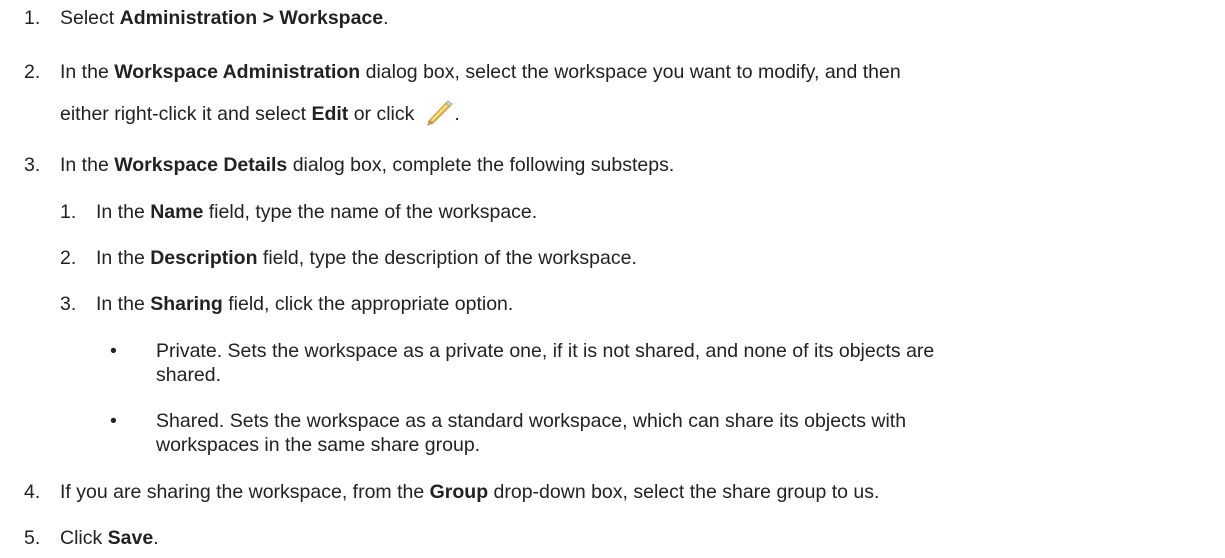  Describe the element at coordinates (237, 72) in the screenshot. I see `dialog-name: Workspace Administration` at that location.